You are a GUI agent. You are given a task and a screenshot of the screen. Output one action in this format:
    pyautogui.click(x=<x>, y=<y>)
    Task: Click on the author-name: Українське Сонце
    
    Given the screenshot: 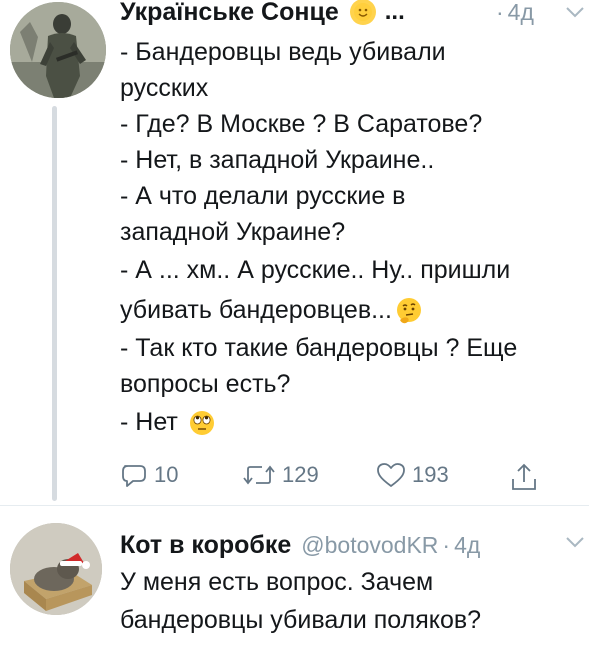 What is the action you would take?
    pyautogui.click(x=229, y=13)
    